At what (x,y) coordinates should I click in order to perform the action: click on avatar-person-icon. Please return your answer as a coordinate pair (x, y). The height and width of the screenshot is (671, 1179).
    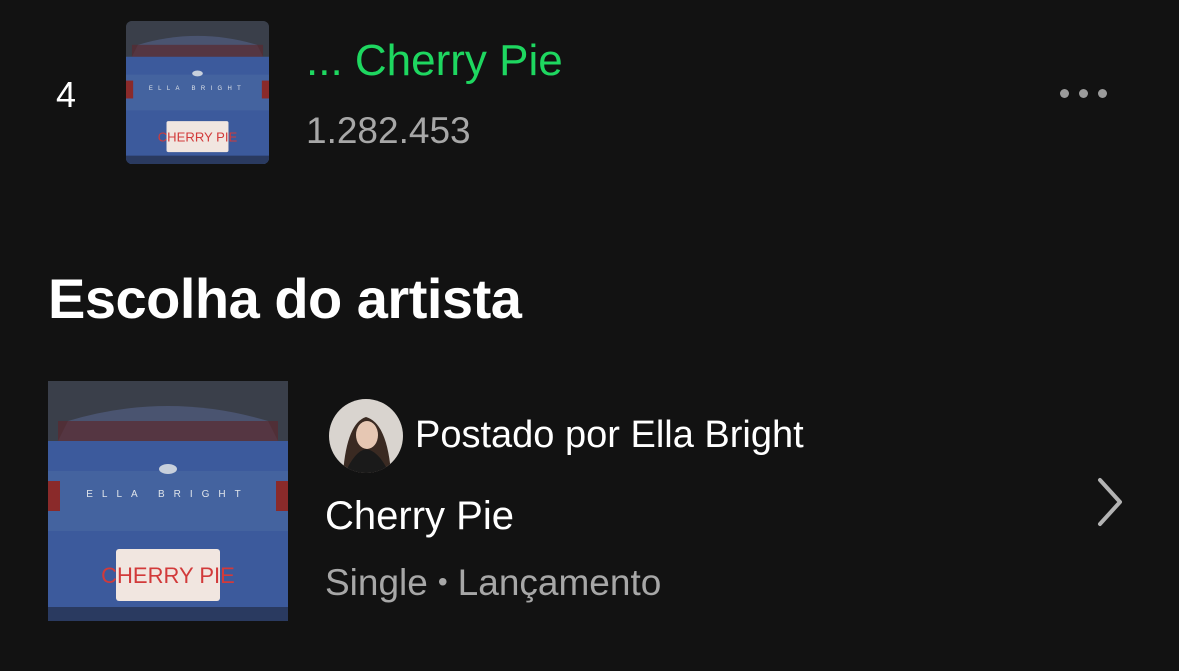
    Looking at the image, I should click on (366, 436).